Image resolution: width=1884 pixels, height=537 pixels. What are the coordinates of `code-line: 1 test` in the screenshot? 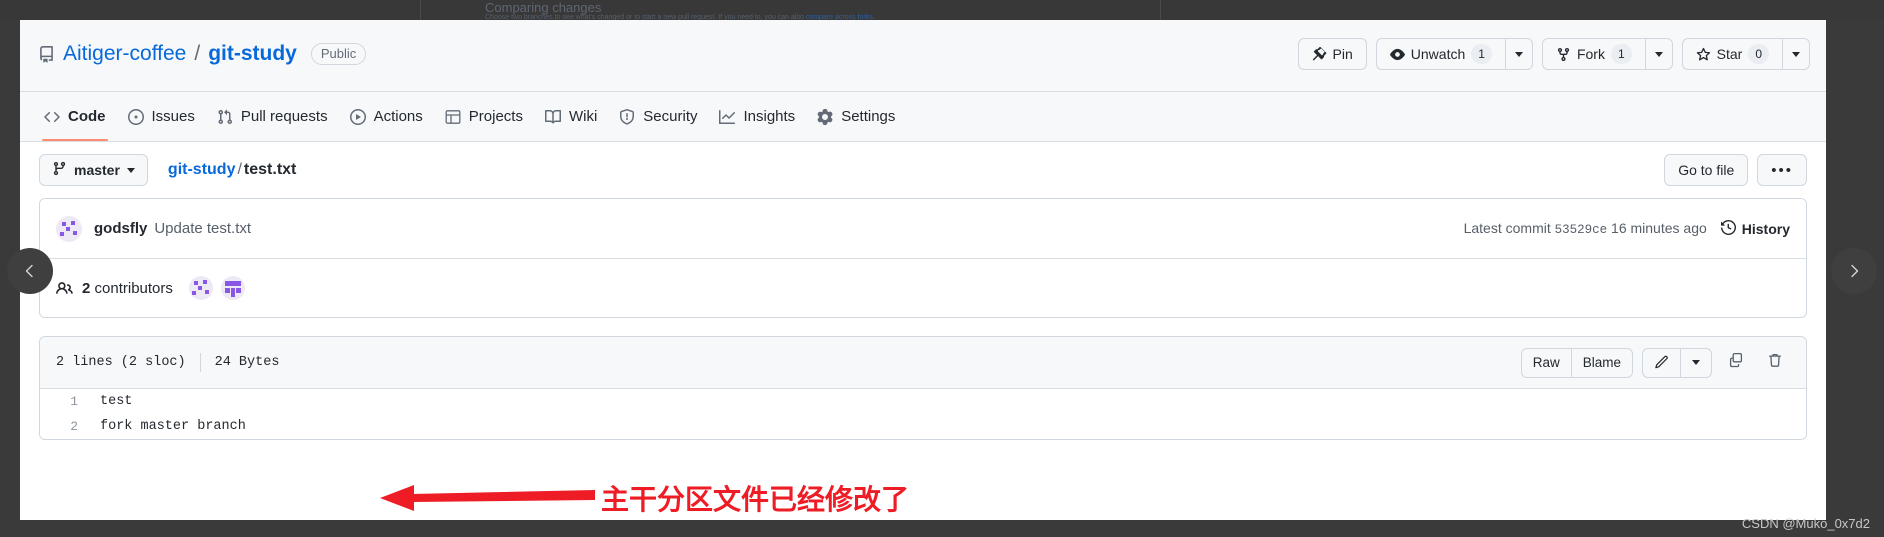 It's located at (923, 401).